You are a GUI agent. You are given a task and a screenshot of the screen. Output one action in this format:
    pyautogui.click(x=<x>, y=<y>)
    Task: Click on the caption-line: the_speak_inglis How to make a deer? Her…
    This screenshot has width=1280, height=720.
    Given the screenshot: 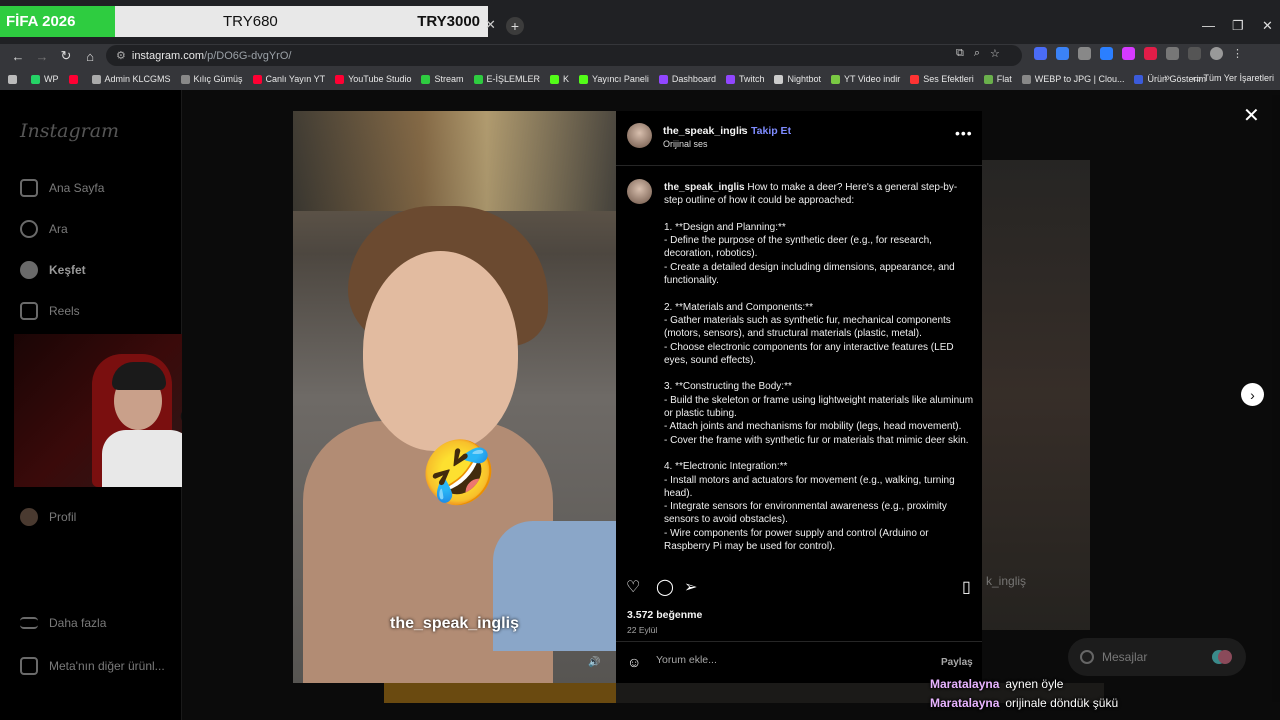 What is the action you would take?
    pyautogui.click(x=811, y=194)
    